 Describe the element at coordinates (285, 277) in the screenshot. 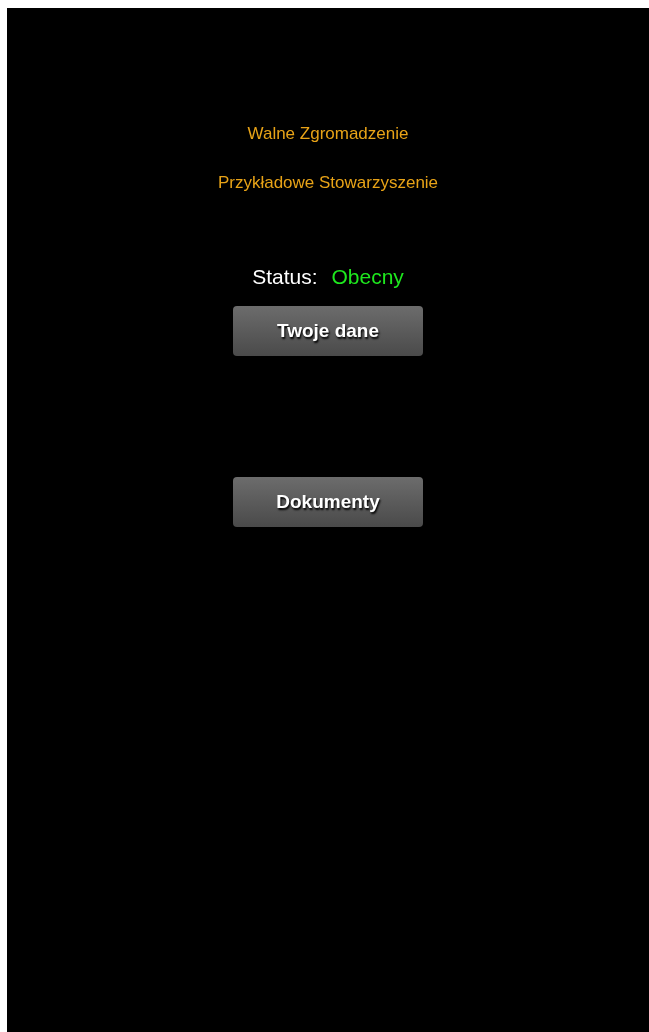

I see `status-label: Status:` at that location.